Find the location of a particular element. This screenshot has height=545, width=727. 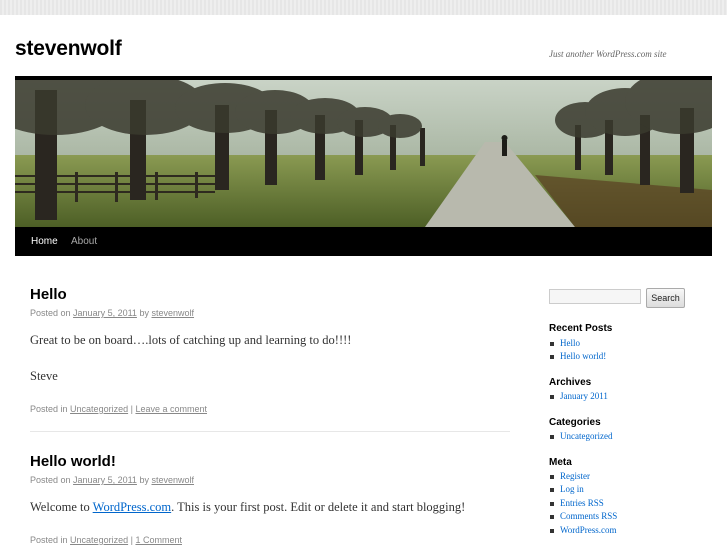

wordpress-com-link: WordPress.com is located at coordinates (588, 530).